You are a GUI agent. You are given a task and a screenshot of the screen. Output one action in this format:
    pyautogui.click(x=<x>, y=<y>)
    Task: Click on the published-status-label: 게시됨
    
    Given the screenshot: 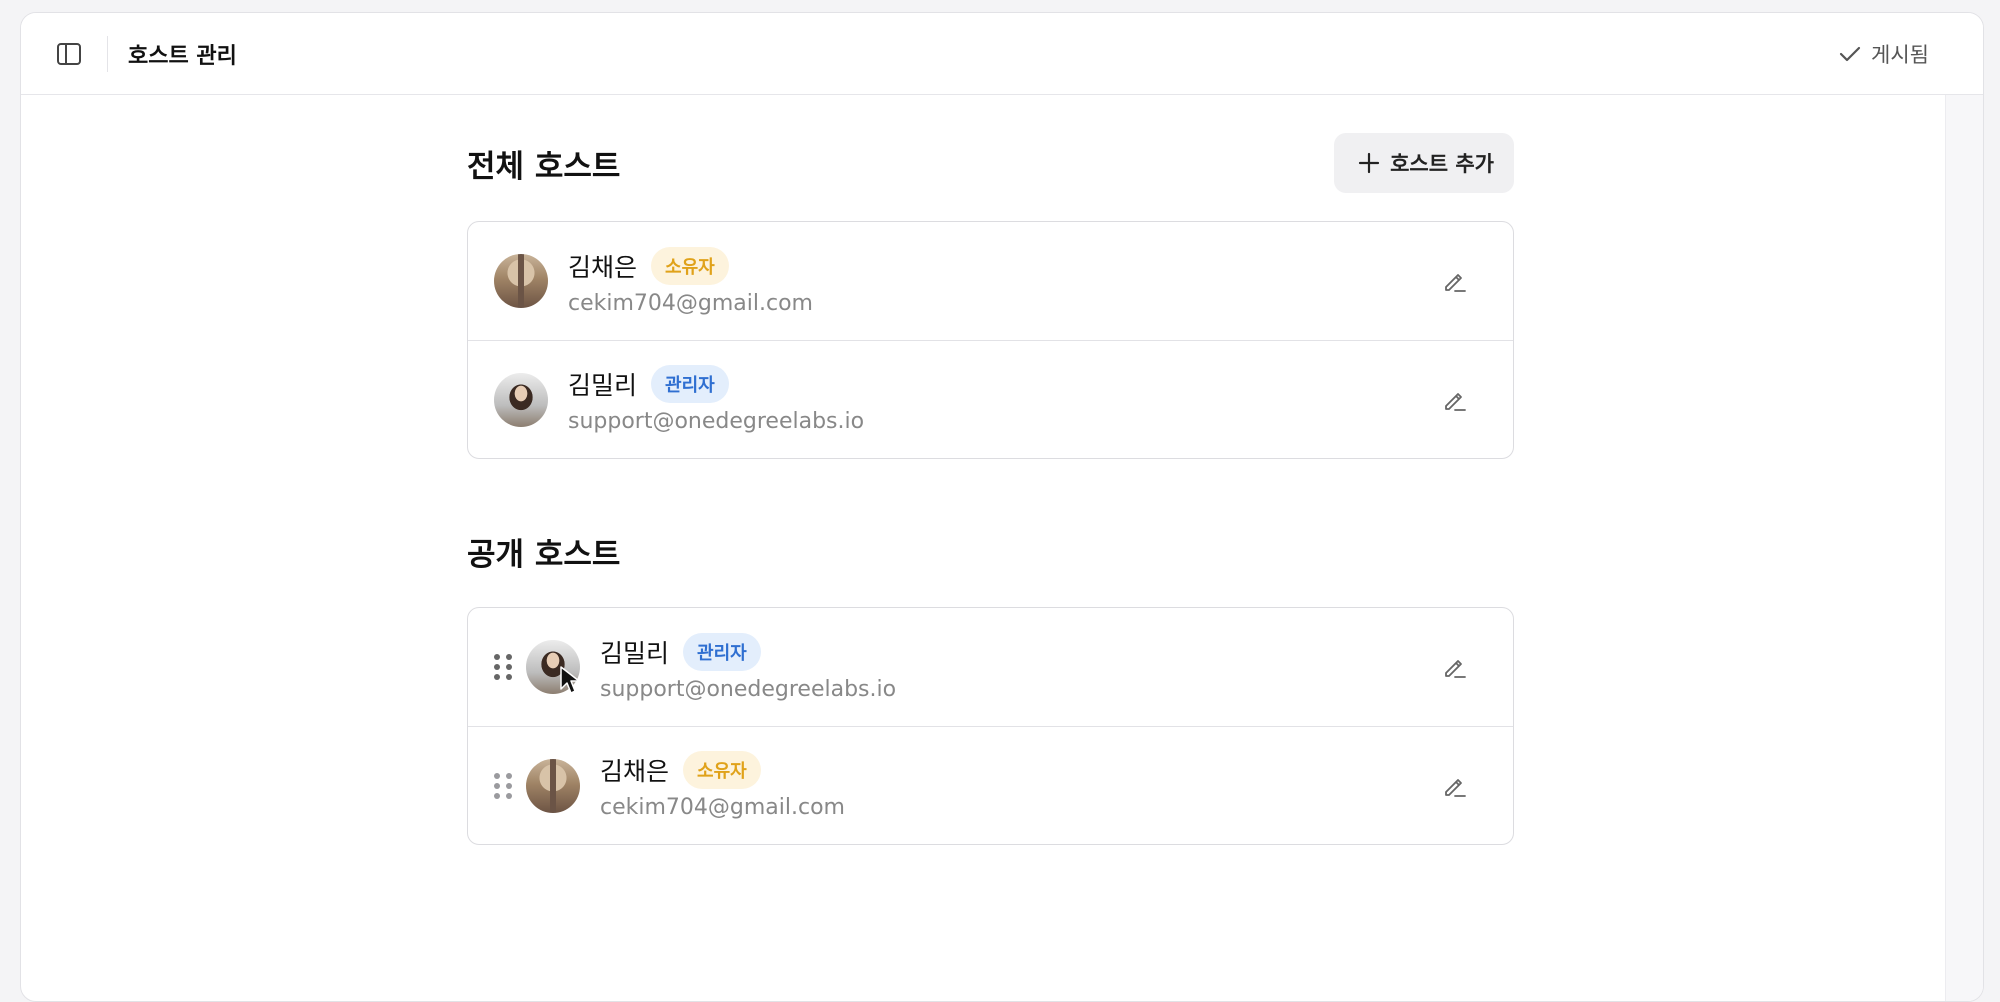 What is the action you would take?
    pyautogui.click(x=1900, y=54)
    